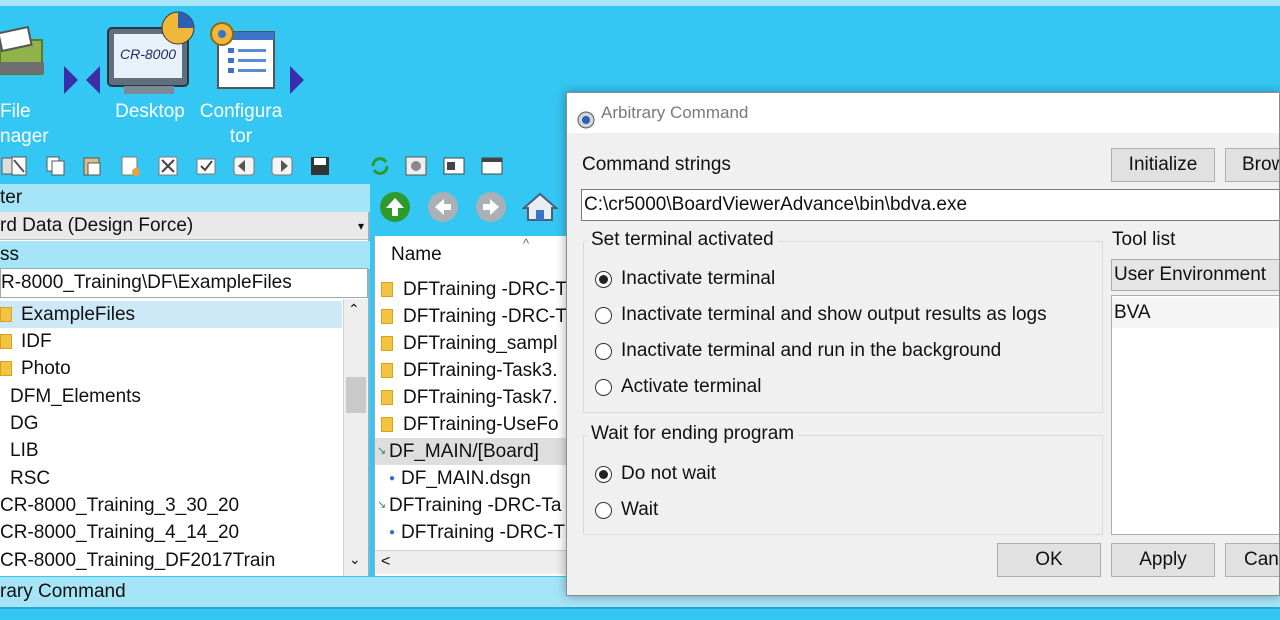 This screenshot has width=1280, height=620. I want to click on tree-item: IDF, so click(171, 341).